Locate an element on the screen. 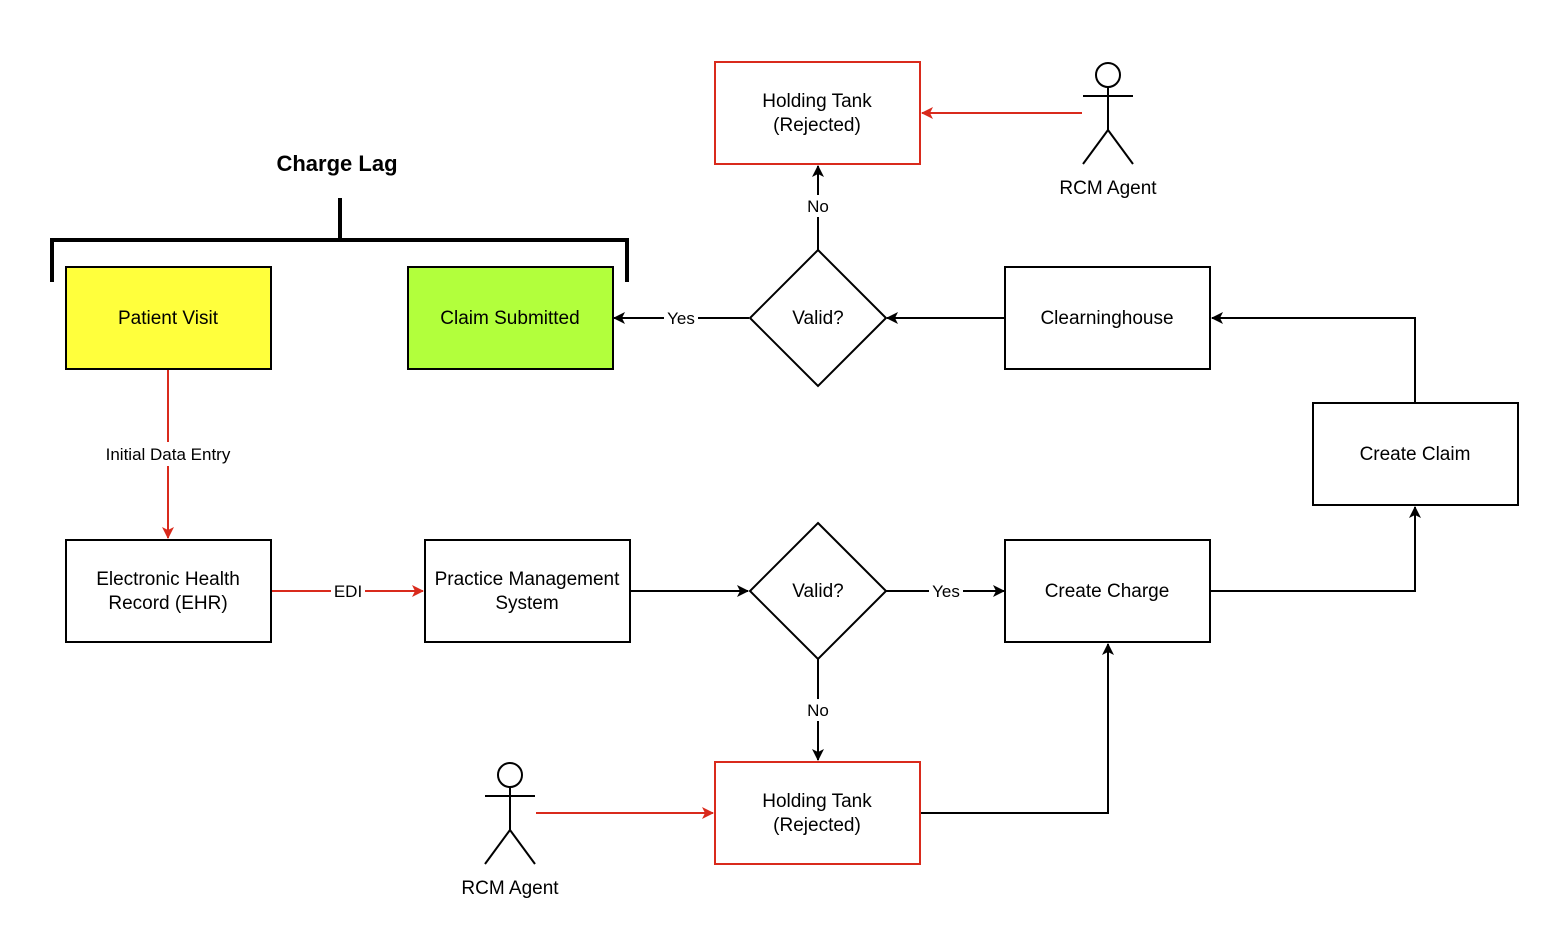 This screenshot has height=939, width=1560. node-holding-tank-top-label-line1: Holding Tank is located at coordinates (817, 101).